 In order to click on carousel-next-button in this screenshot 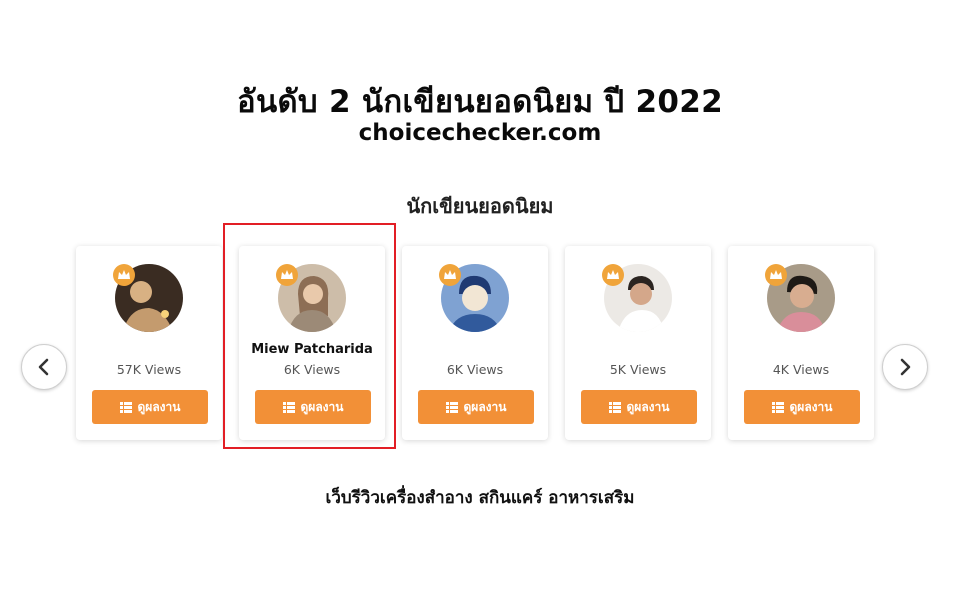, I will do `click(905, 367)`.